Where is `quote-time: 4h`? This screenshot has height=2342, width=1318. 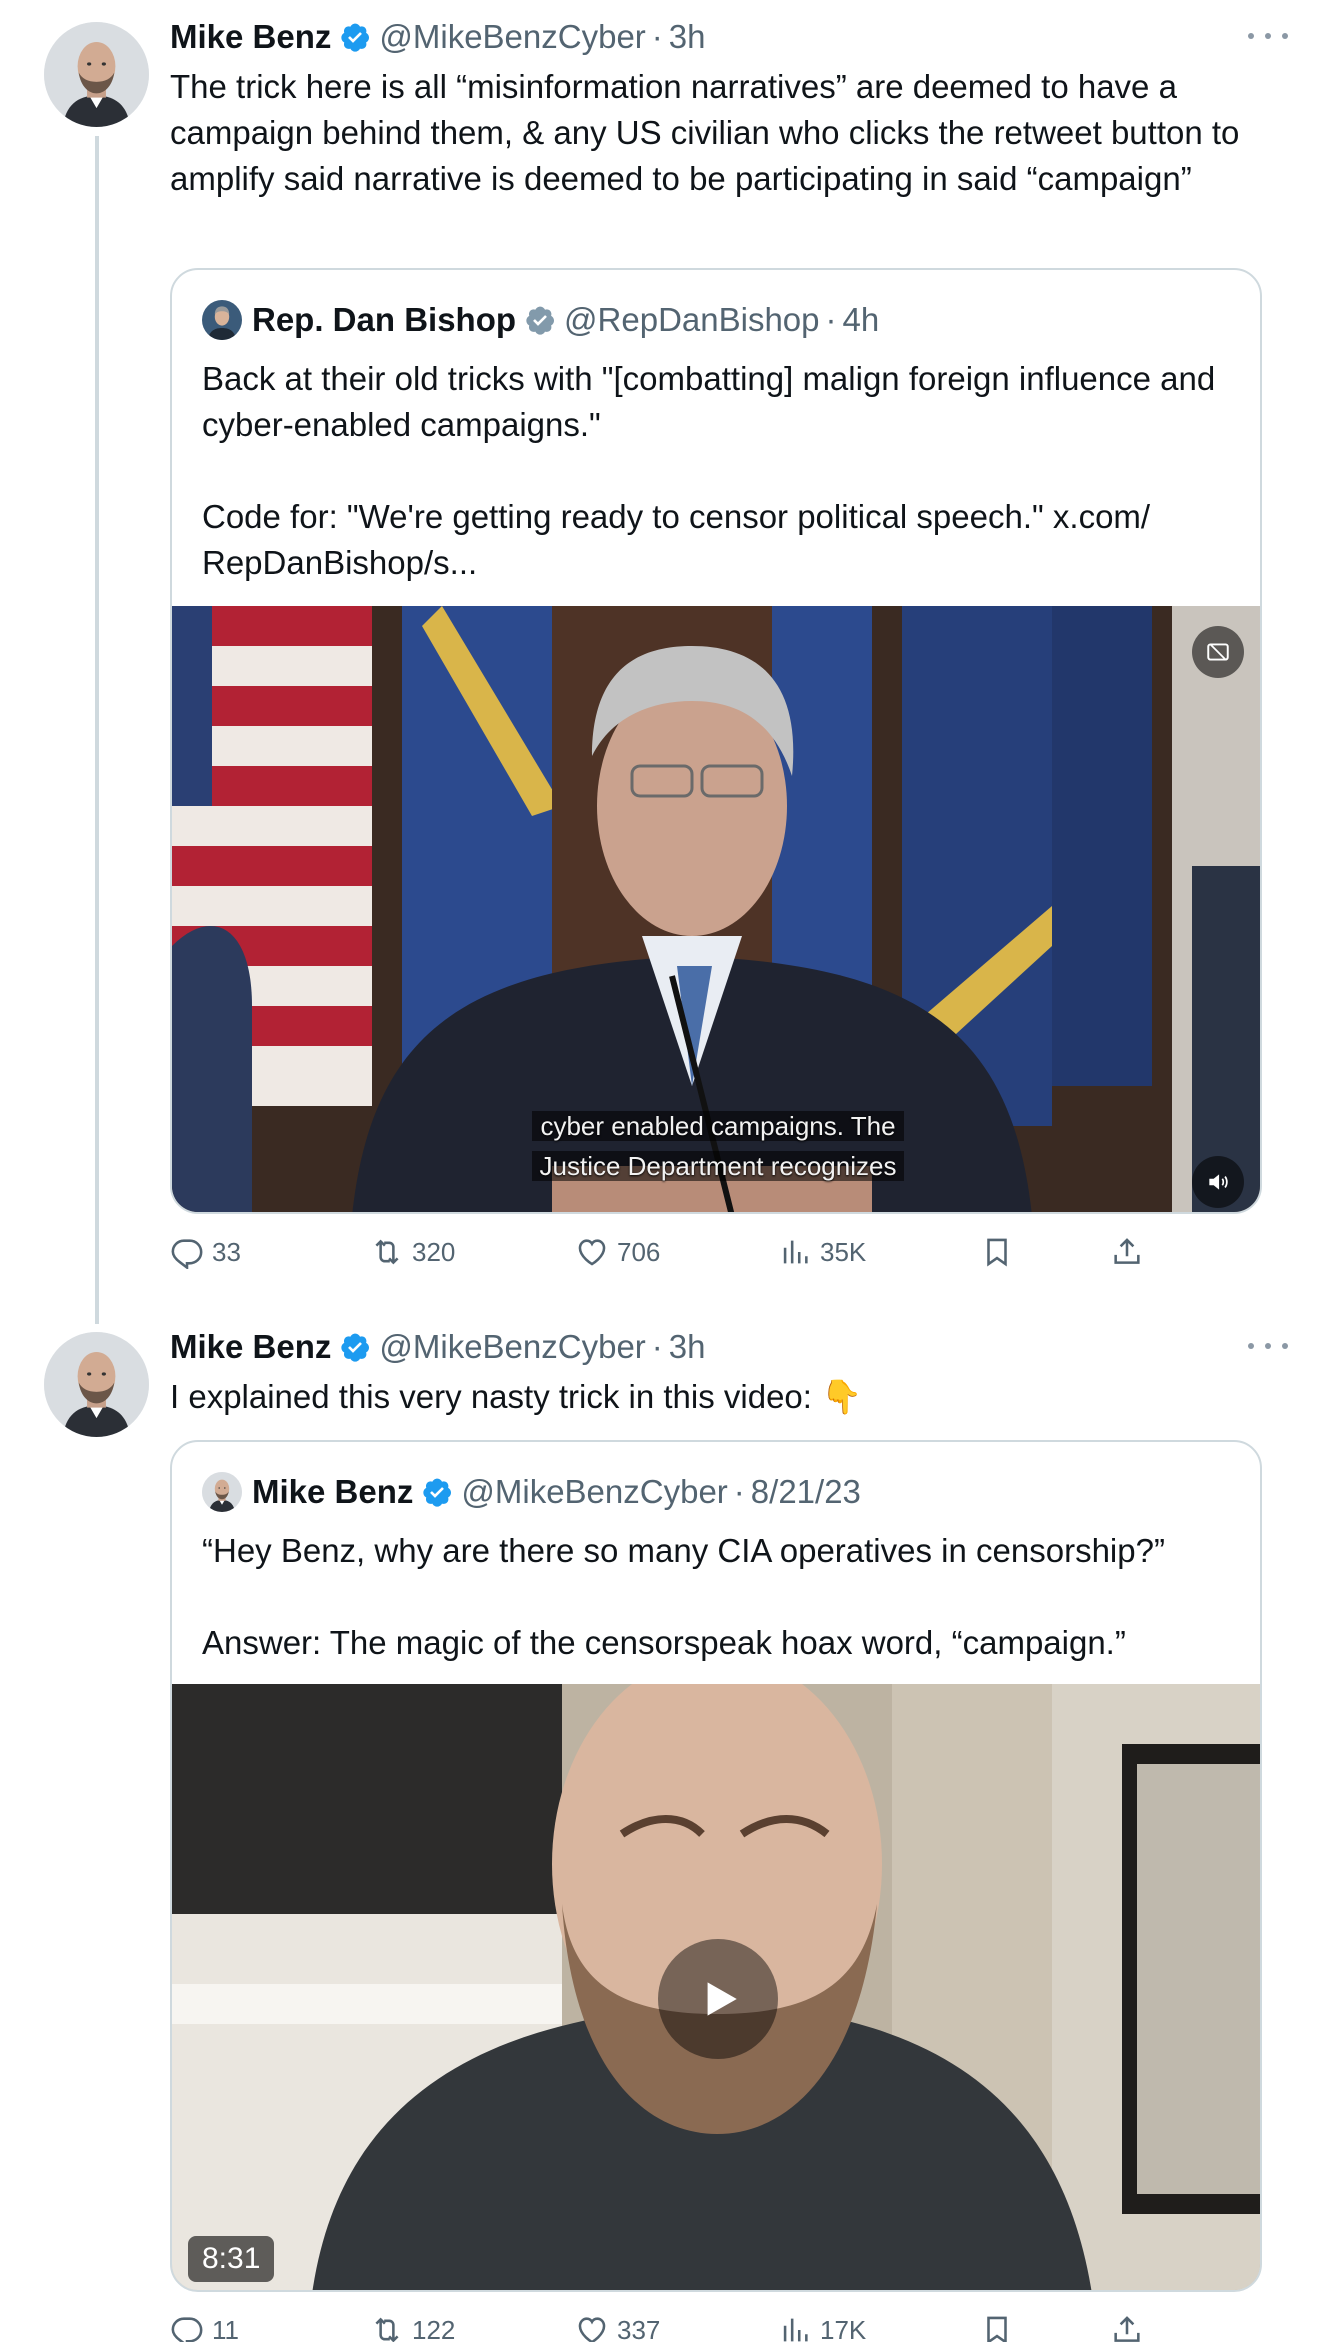 quote-time: 4h is located at coordinates (861, 319).